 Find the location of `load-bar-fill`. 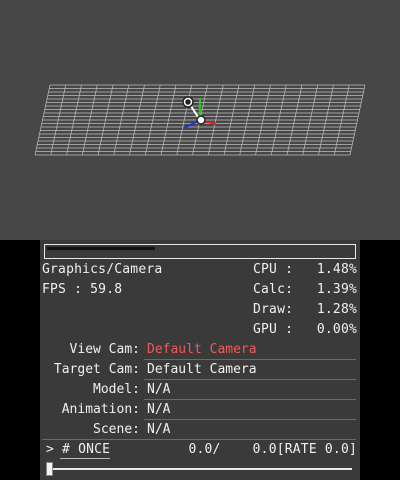

load-bar-fill is located at coordinates (101, 248).